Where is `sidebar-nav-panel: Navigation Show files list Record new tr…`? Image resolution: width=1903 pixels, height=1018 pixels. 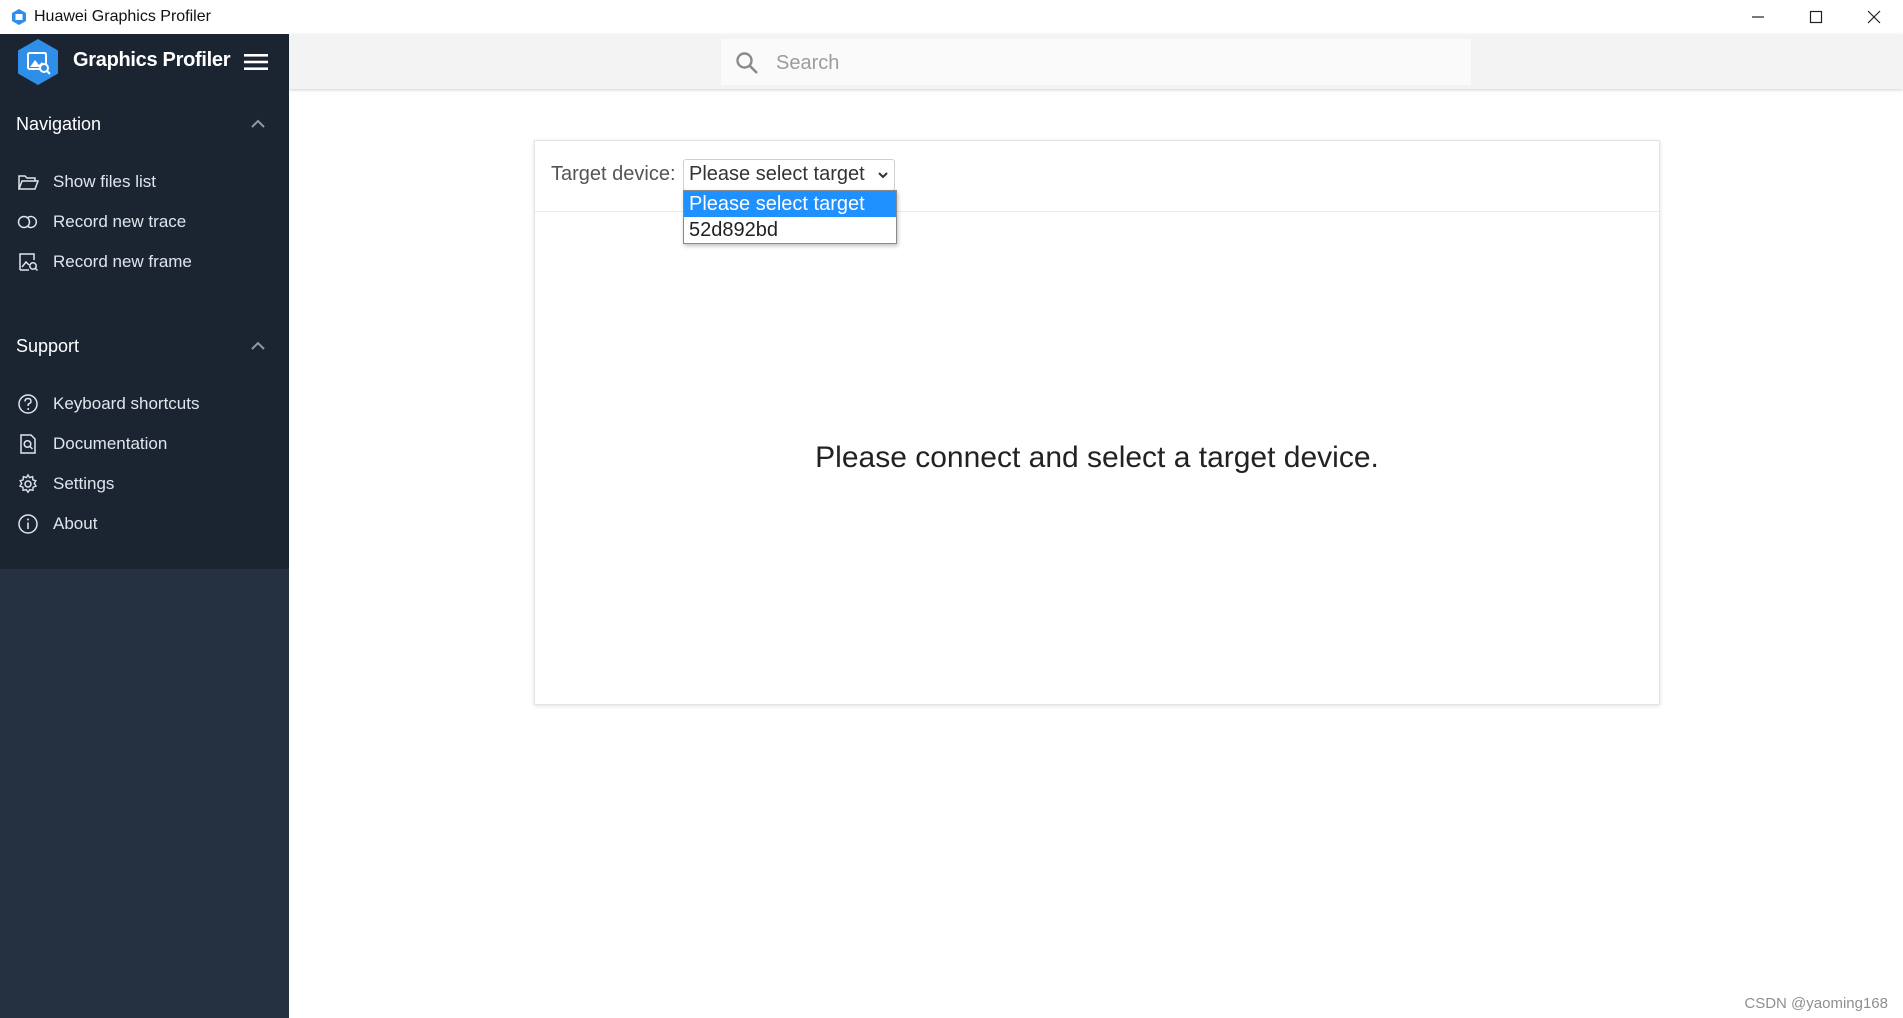
sidebar-nav-panel: Navigation Show files list Record new tr… is located at coordinates (144, 329).